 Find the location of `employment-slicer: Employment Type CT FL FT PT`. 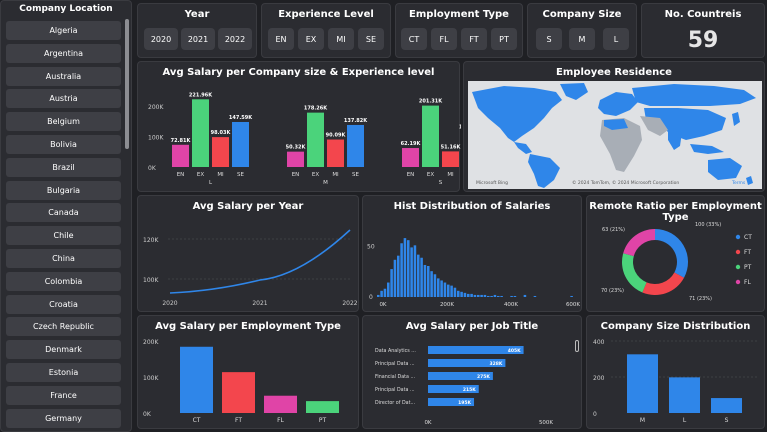

employment-slicer: Employment Type CT FL FT PT is located at coordinates (459, 30).